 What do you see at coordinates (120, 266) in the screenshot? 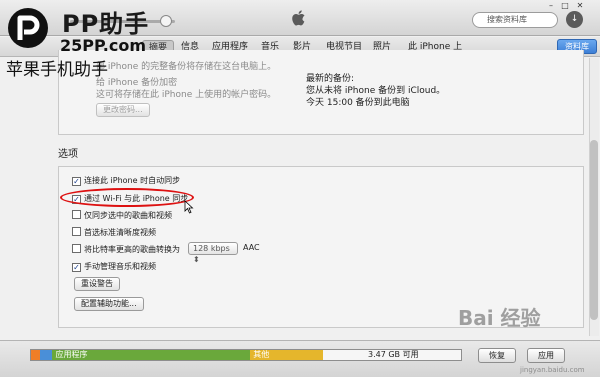
I see `option-label: 手动管理音乐和视频` at bounding box center [120, 266].